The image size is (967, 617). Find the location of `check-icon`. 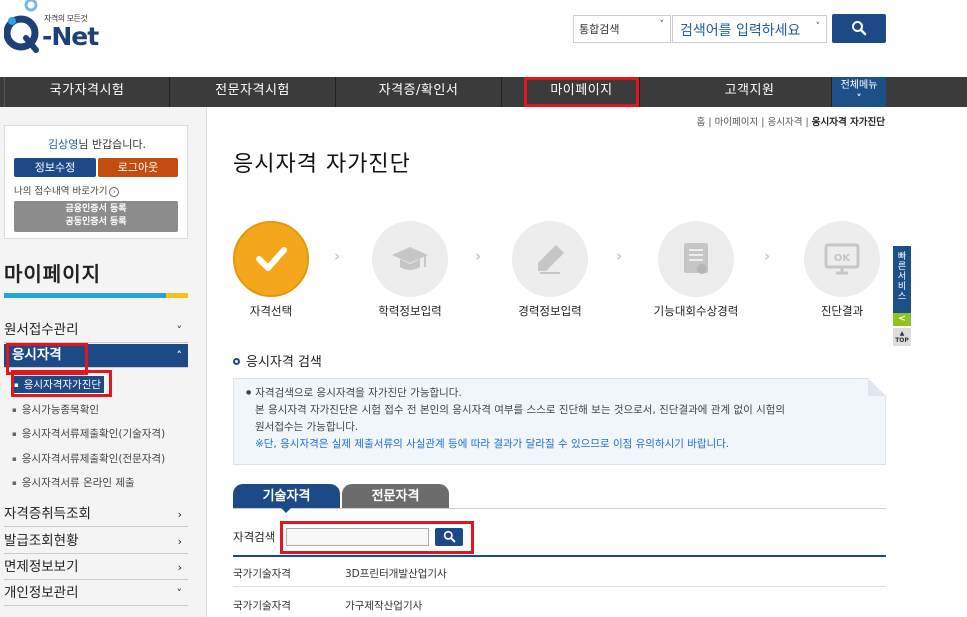

check-icon is located at coordinates (271, 259).